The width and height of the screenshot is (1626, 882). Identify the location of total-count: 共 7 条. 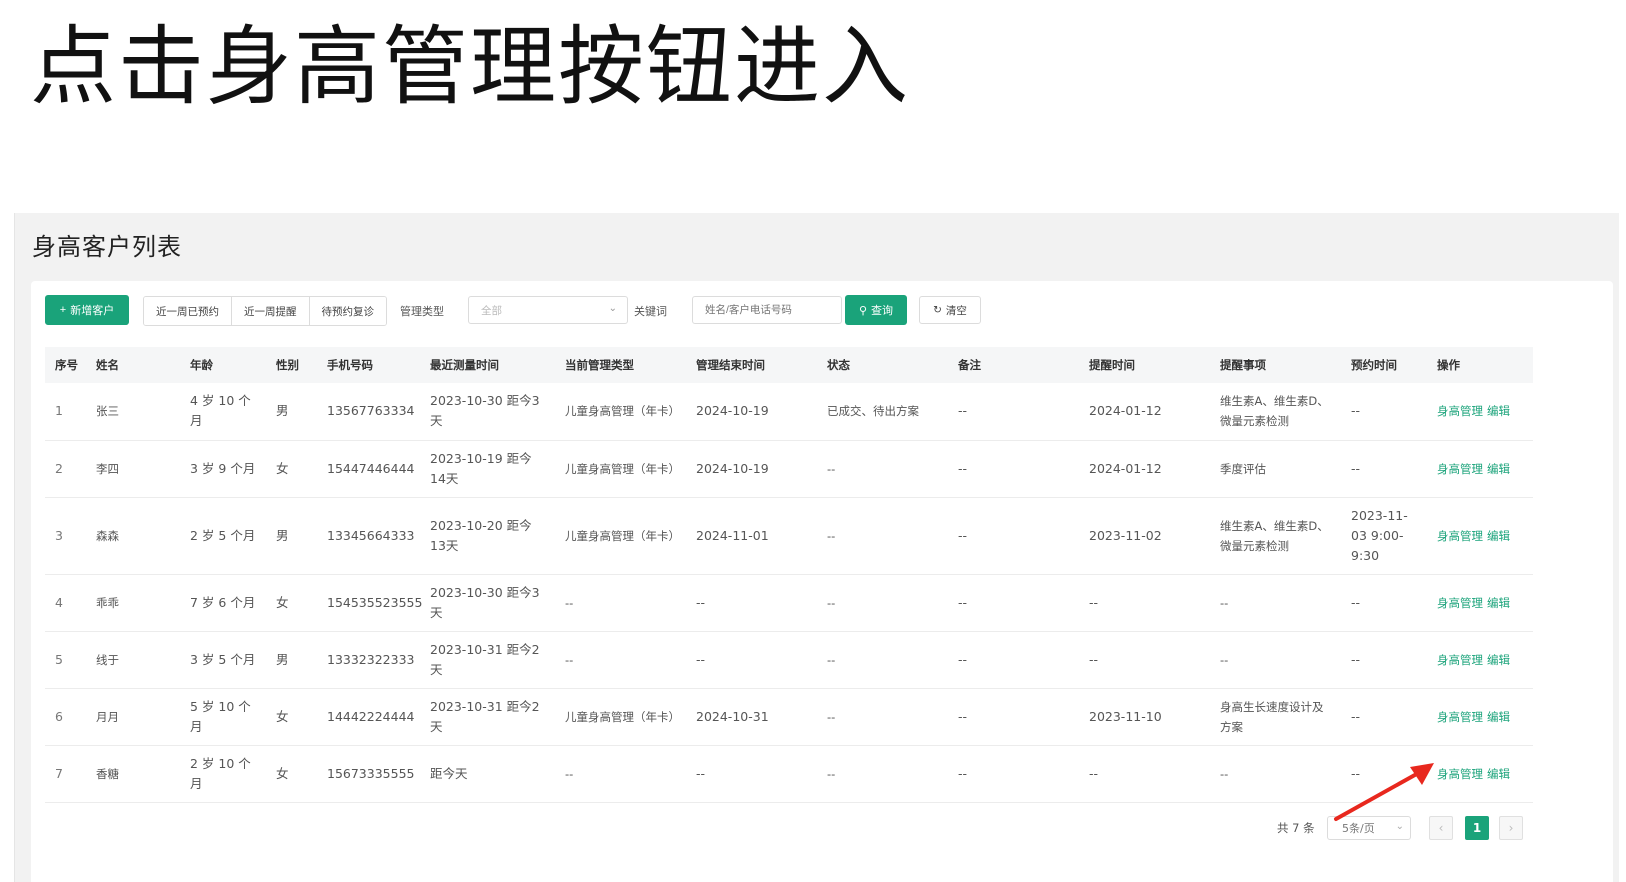
(1296, 828).